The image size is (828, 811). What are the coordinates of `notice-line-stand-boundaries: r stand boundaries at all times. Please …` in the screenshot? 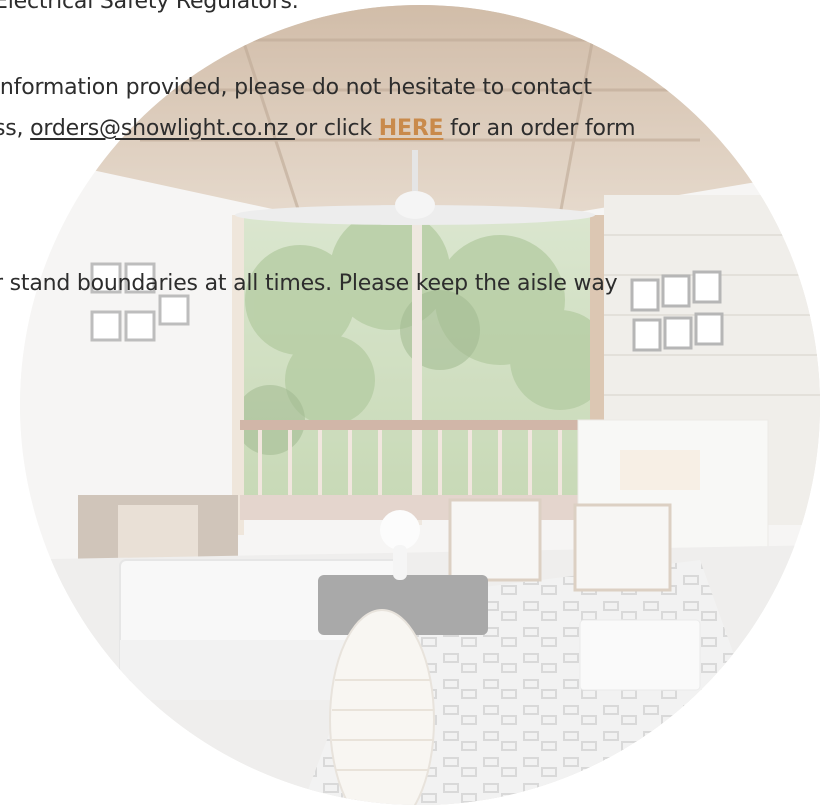 It's located at (309, 283).